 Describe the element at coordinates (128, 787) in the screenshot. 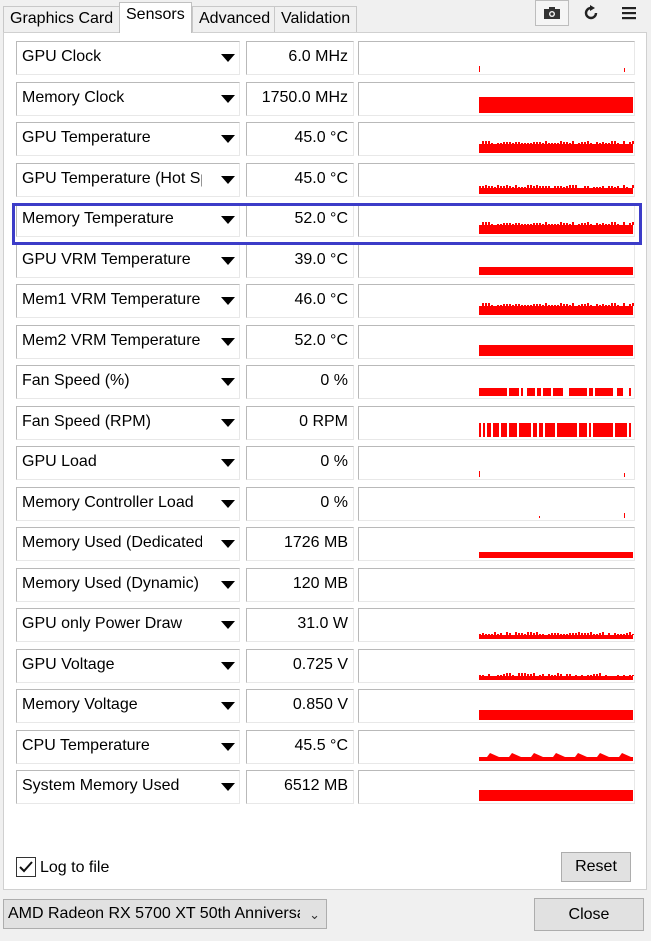

I see `sensor-name-dropdown: System Memory Used` at that location.